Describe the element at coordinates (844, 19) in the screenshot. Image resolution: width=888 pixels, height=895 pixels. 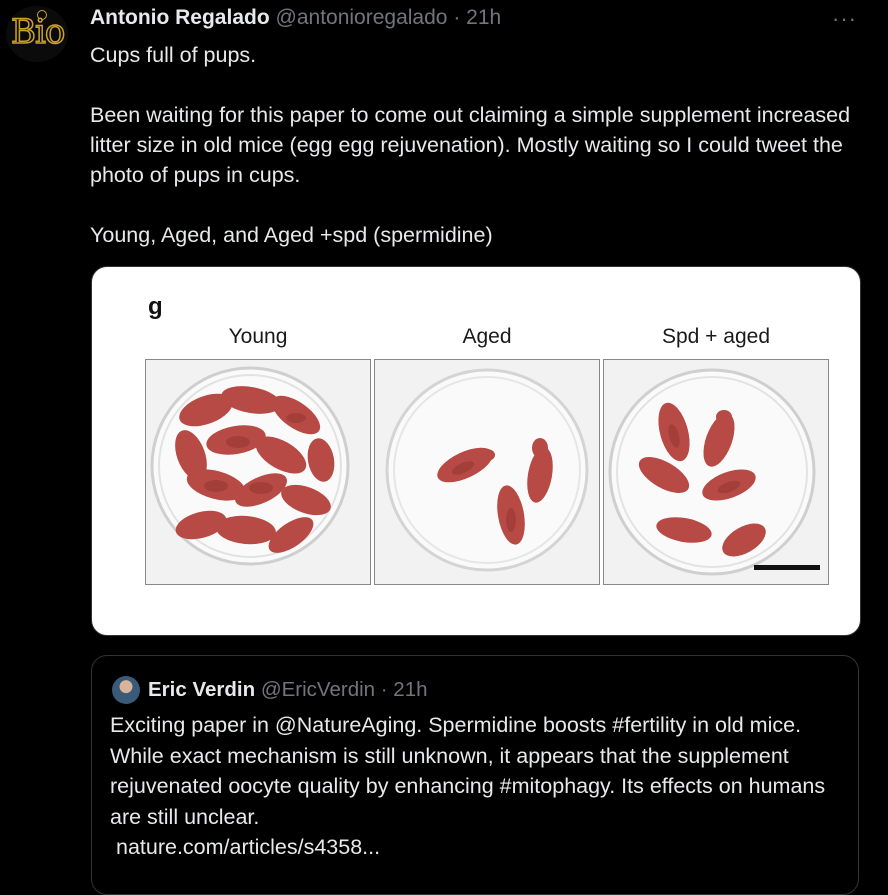
I see `more-horizontal-icon: ···` at that location.